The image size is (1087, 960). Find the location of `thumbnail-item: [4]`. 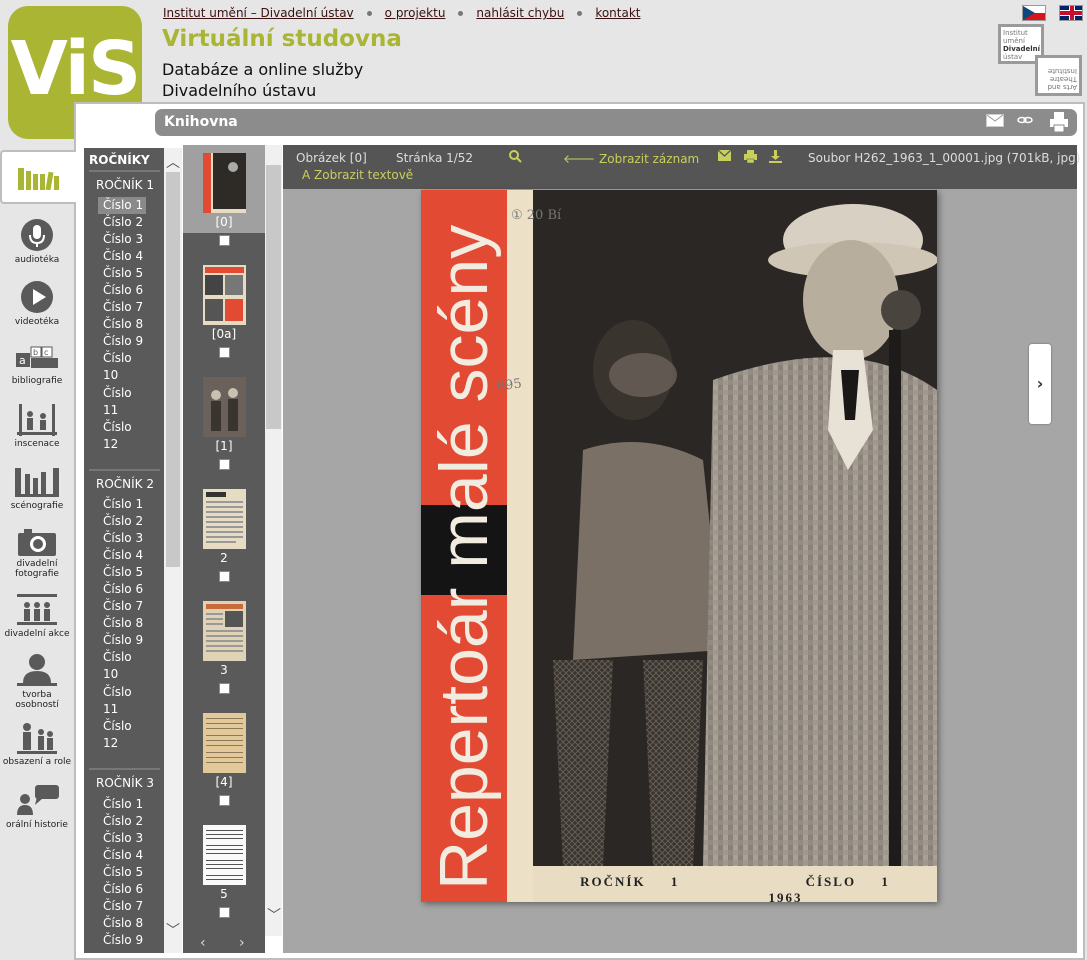

thumbnail-item: [4] is located at coordinates (224, 755).